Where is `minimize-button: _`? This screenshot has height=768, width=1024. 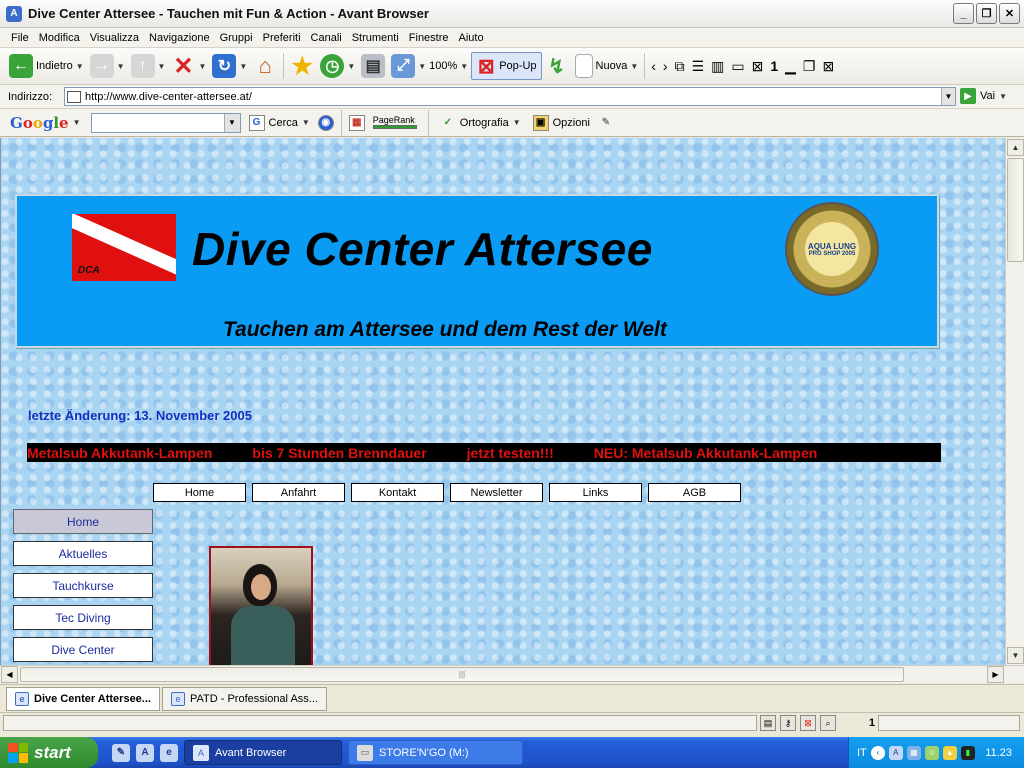
minimize-button: _ is located at coordinates (963, 13).